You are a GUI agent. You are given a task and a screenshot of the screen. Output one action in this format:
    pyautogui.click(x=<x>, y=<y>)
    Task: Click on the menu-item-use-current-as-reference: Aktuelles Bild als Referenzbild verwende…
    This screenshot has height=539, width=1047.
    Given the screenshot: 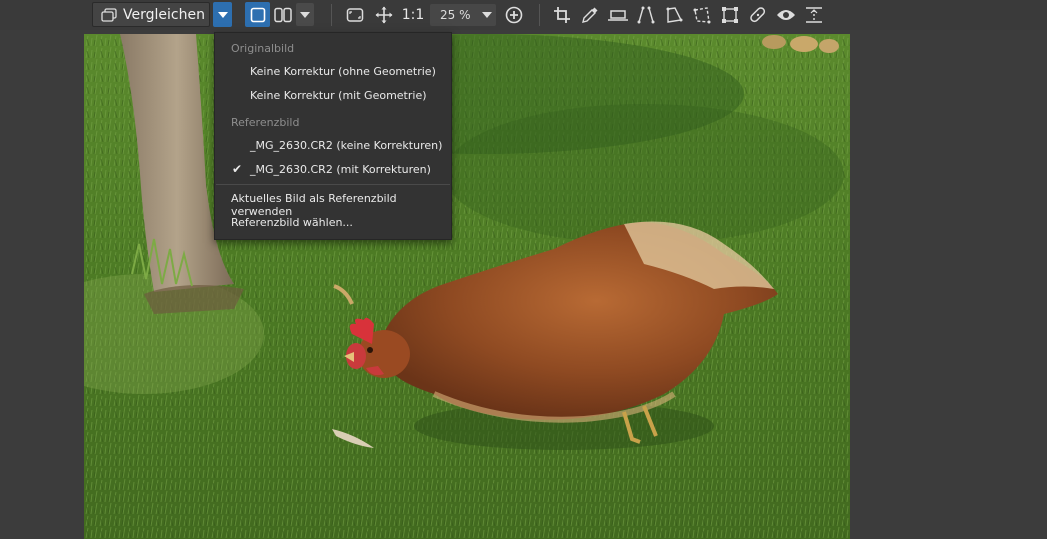 What is the action you would take?
    pyautogui.click(x=341, y=205)
    